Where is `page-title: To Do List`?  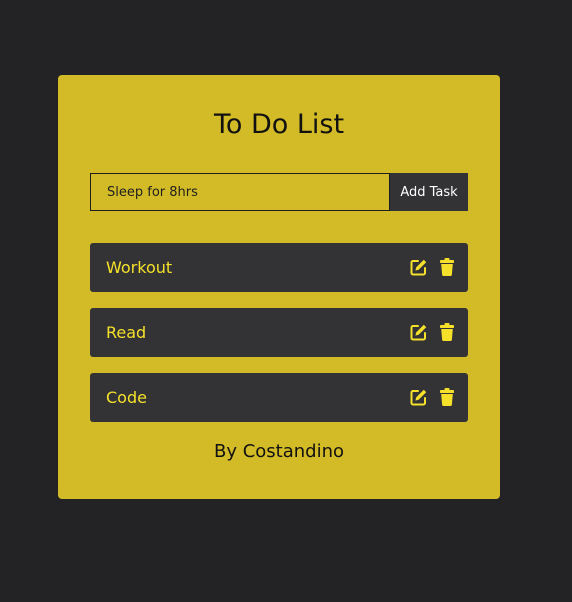
page-title: To Do List is located at coordinates (279, 124).